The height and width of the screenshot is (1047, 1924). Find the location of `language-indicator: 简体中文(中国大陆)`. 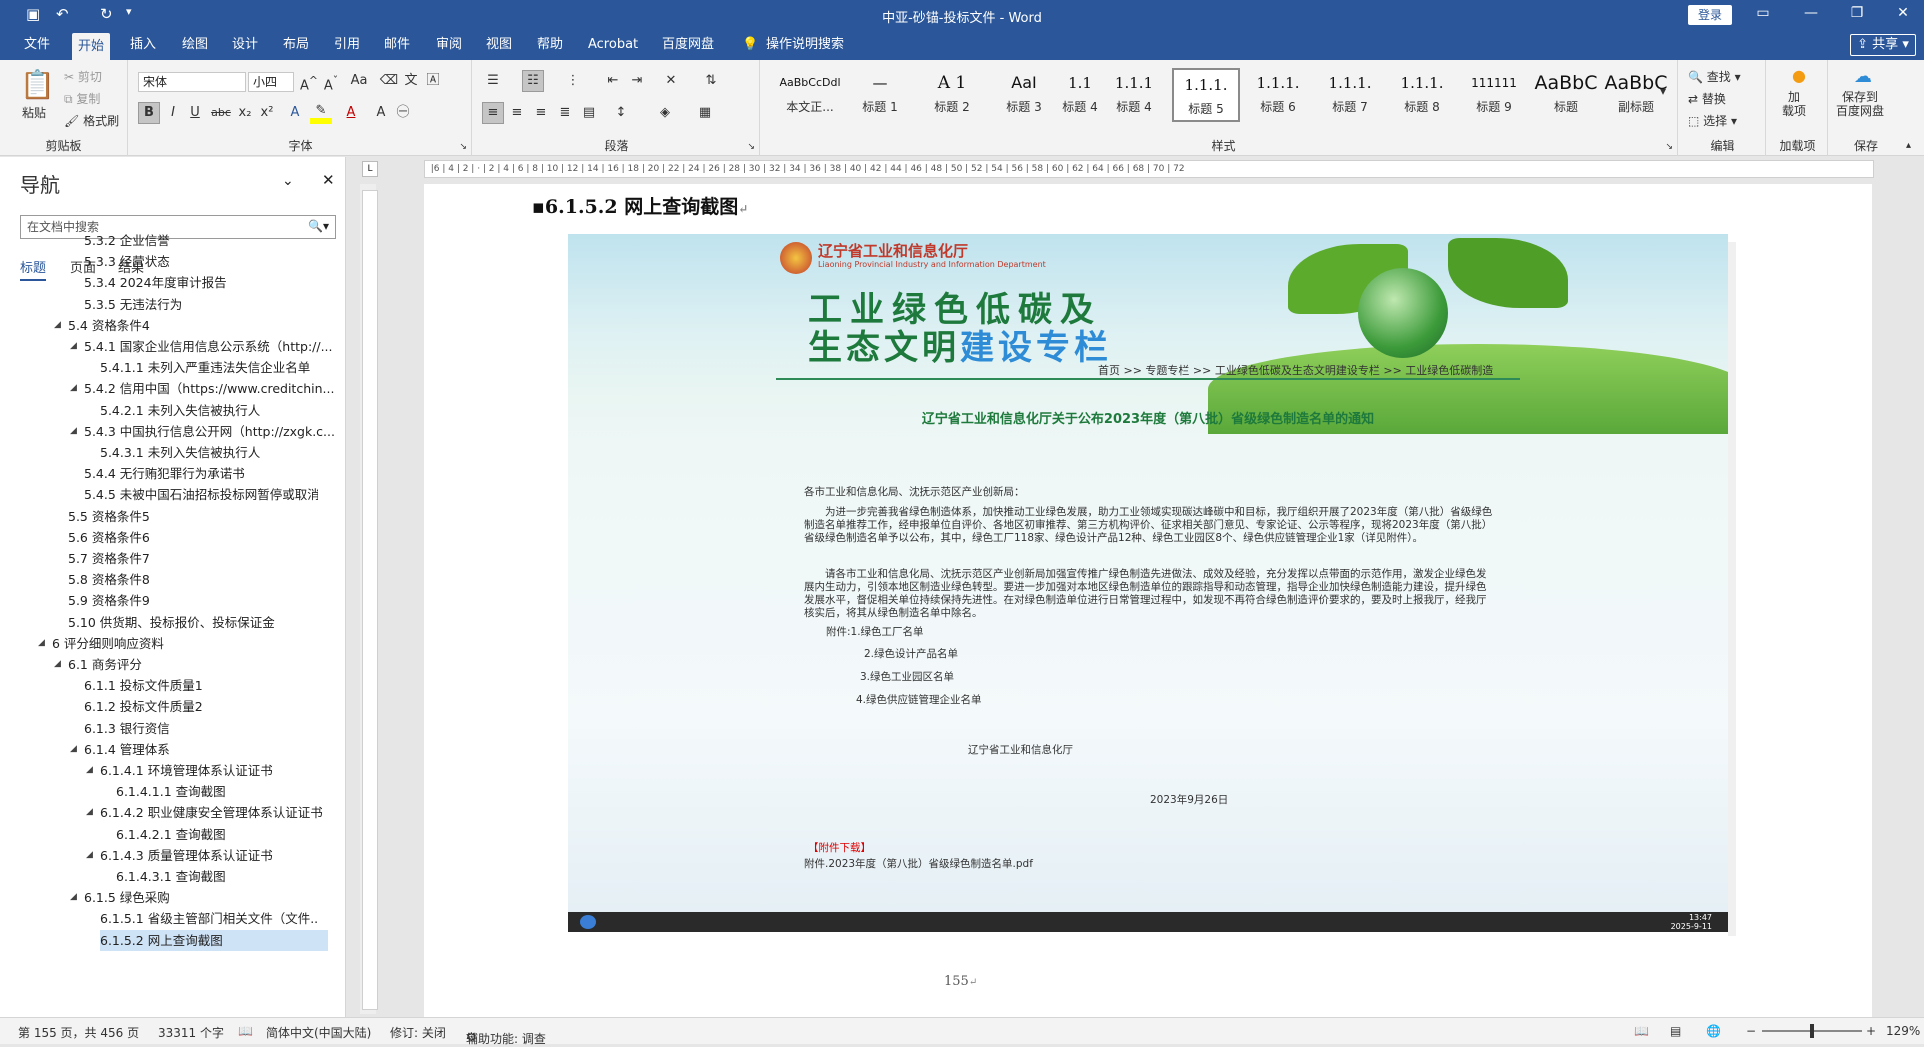

language-indicator: 简体中文(中国大陆) is located at coordinates (318, 1032).